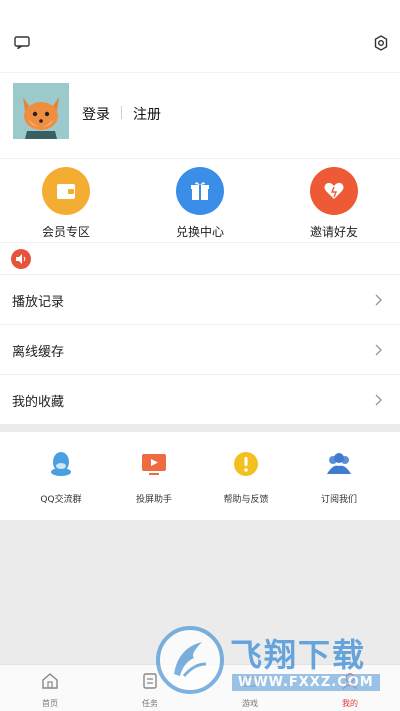 Image resolution: width=400 pixels, height=711 pixels. What do you see at coordinates (200, 115) in the screenshot?
I see `profile-section: 登录 注册` at bounding box center [200, 115].